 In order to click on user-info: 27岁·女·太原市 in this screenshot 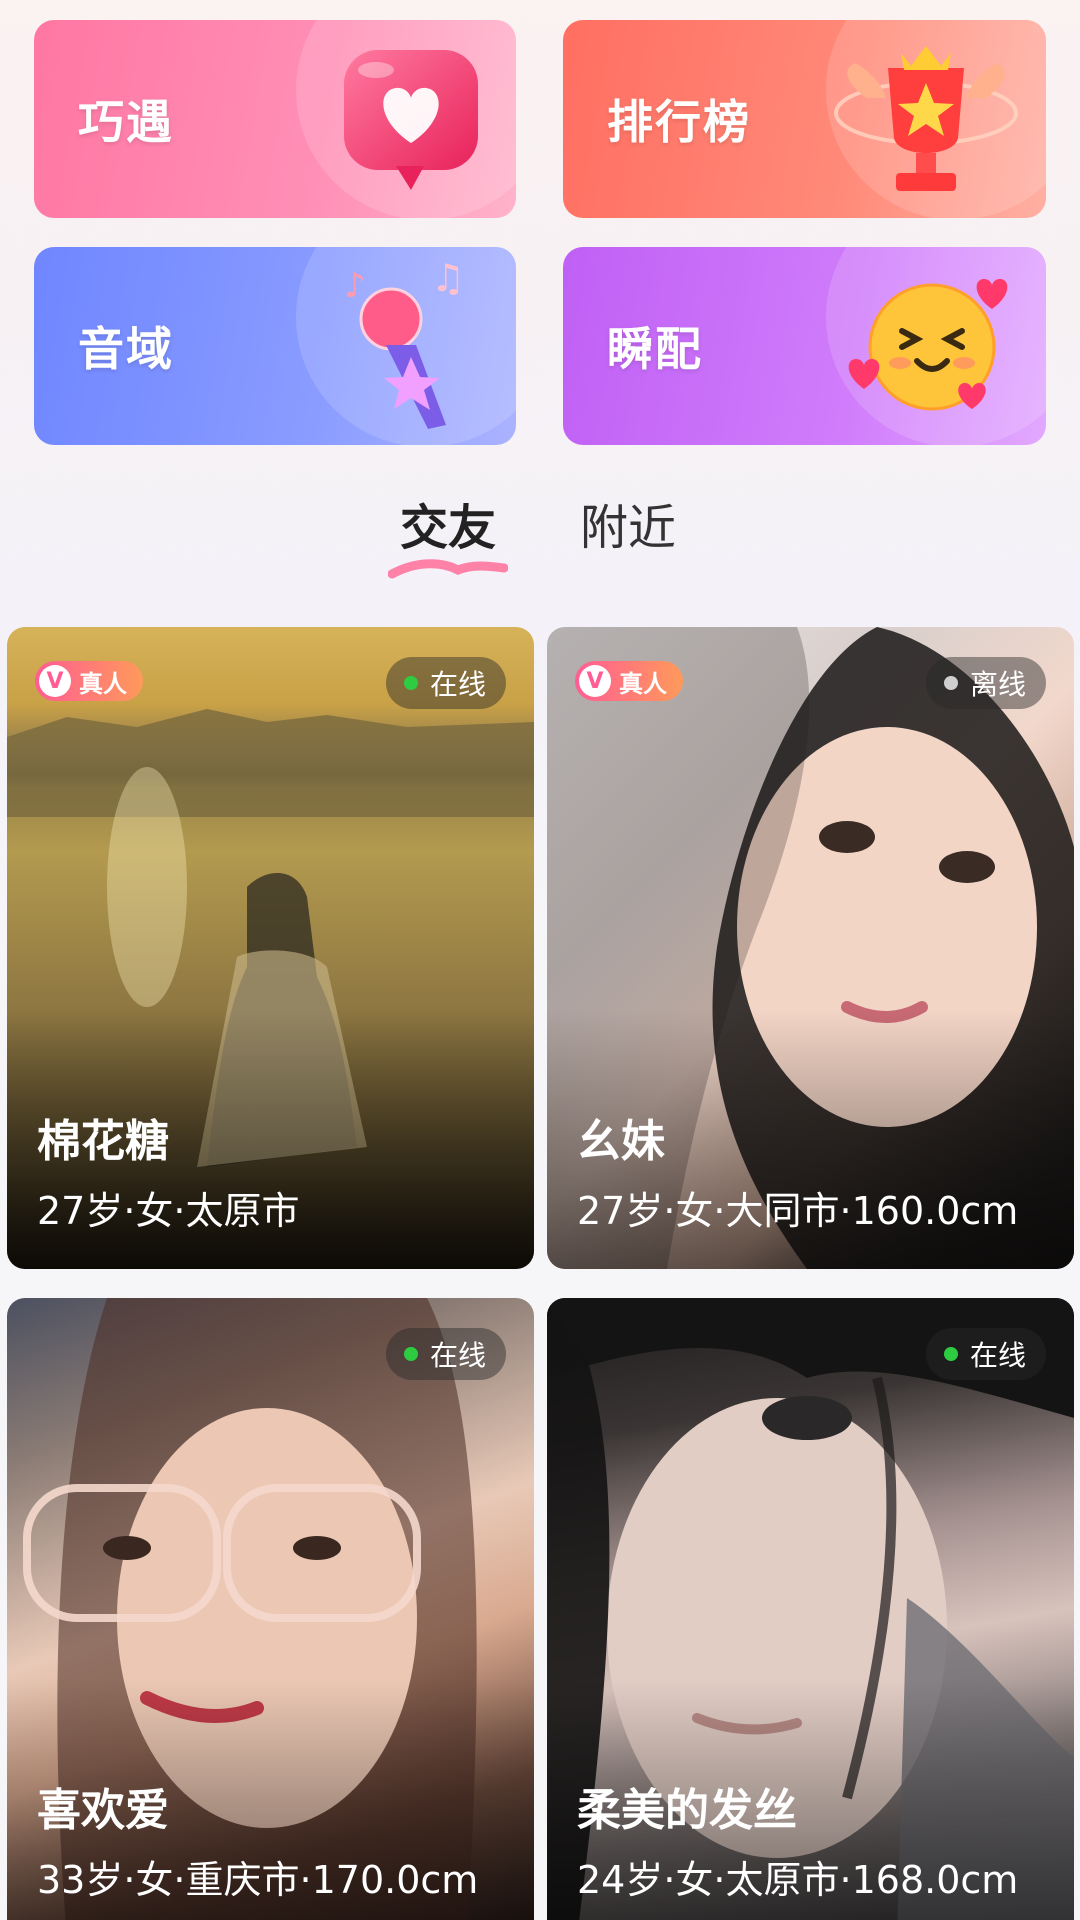, I will do `click(168, 1211)`.